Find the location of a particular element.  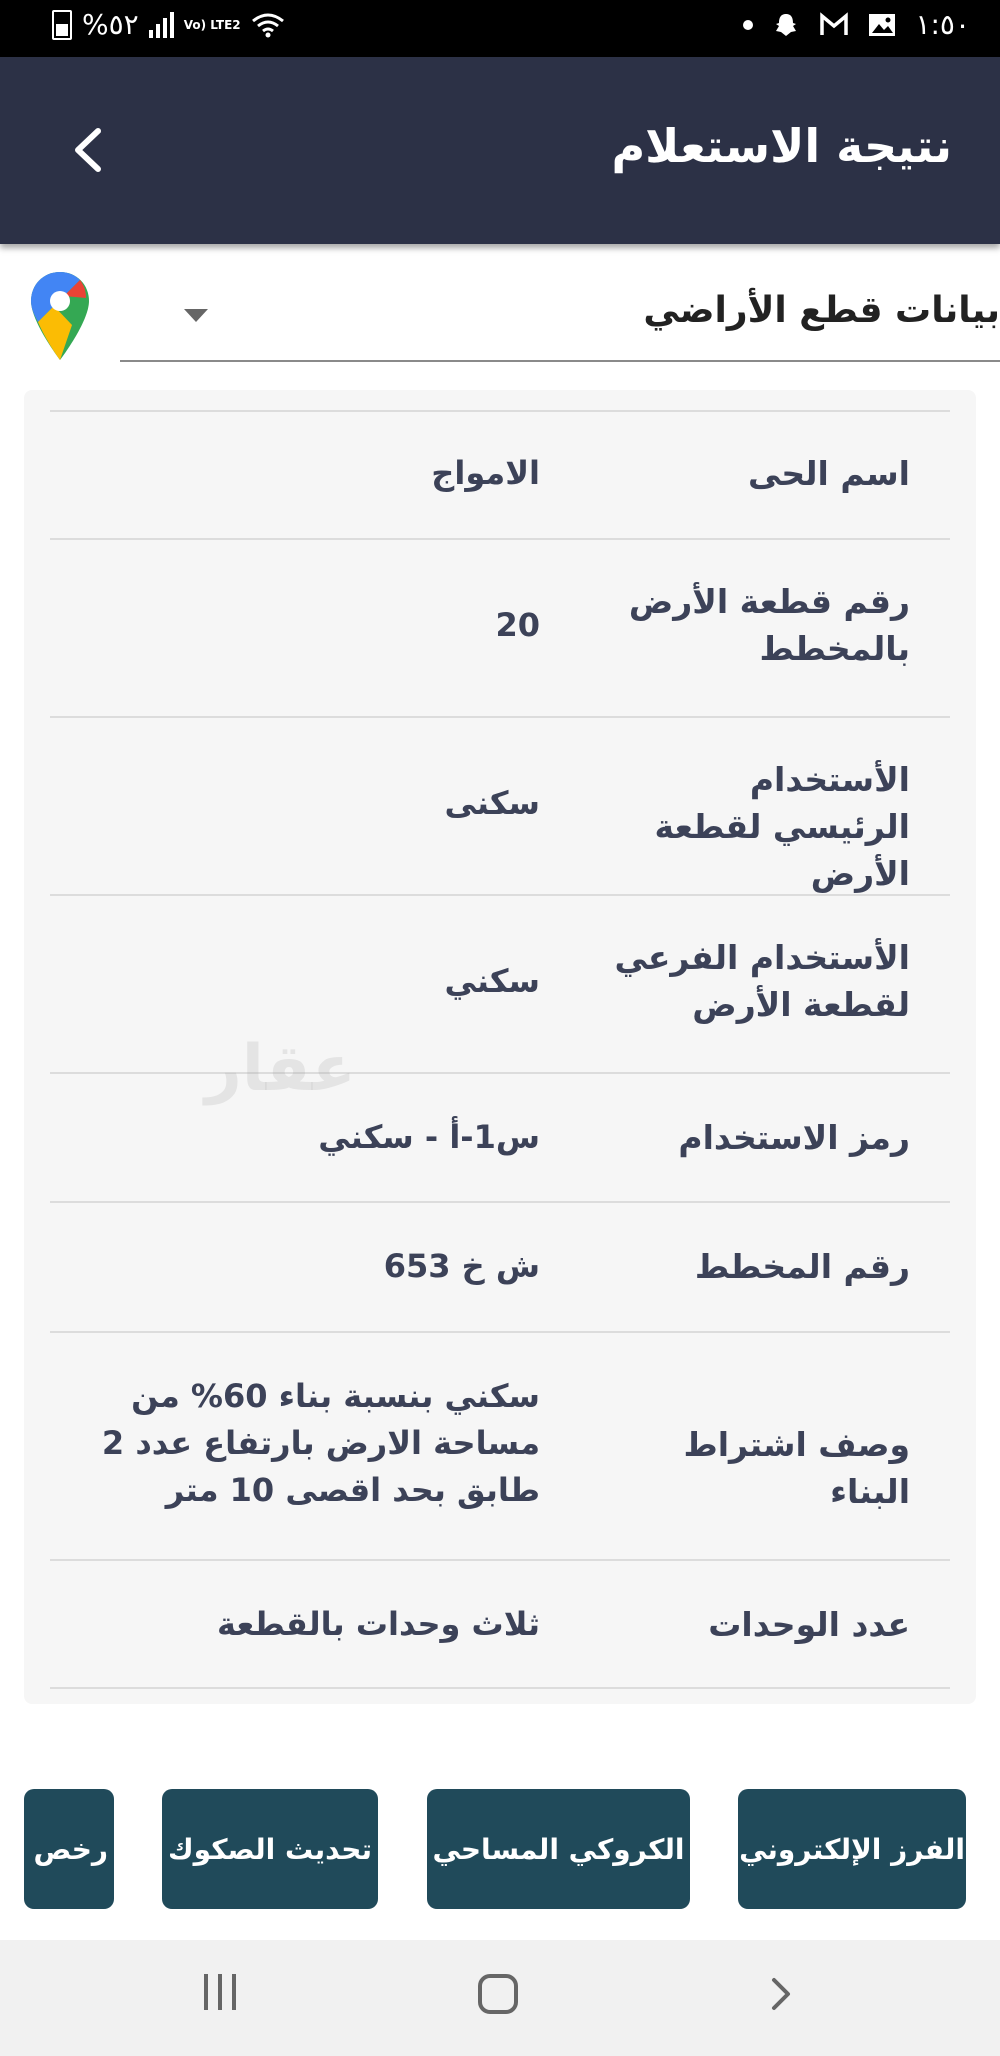

licenses-button: رخص ا is located at coordinates (69, 1849).